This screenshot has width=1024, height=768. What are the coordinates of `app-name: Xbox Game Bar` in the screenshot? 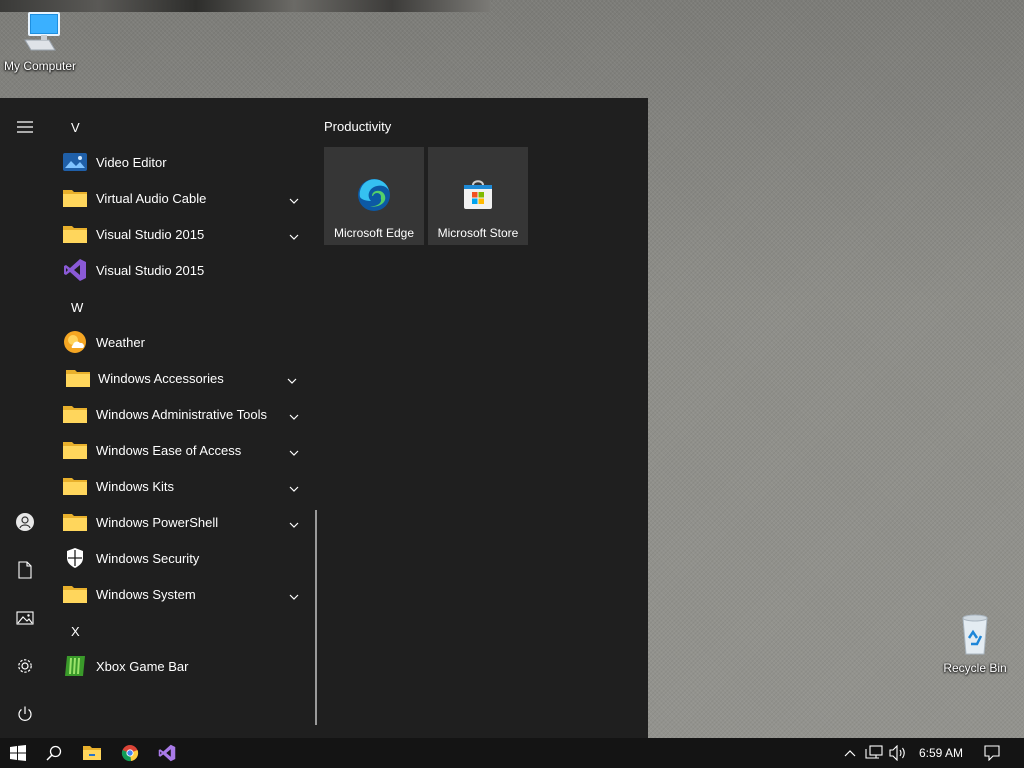 It's located at (142, 666).